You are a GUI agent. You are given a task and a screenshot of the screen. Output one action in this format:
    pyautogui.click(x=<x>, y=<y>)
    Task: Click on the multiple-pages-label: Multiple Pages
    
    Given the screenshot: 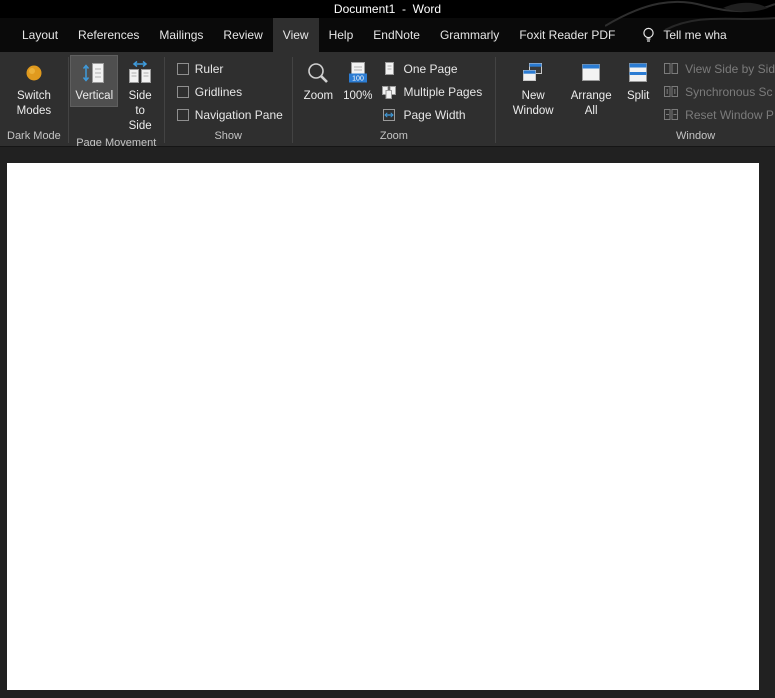 What is the action you would take?
    pyautogui.click(x=443, y=91)
    